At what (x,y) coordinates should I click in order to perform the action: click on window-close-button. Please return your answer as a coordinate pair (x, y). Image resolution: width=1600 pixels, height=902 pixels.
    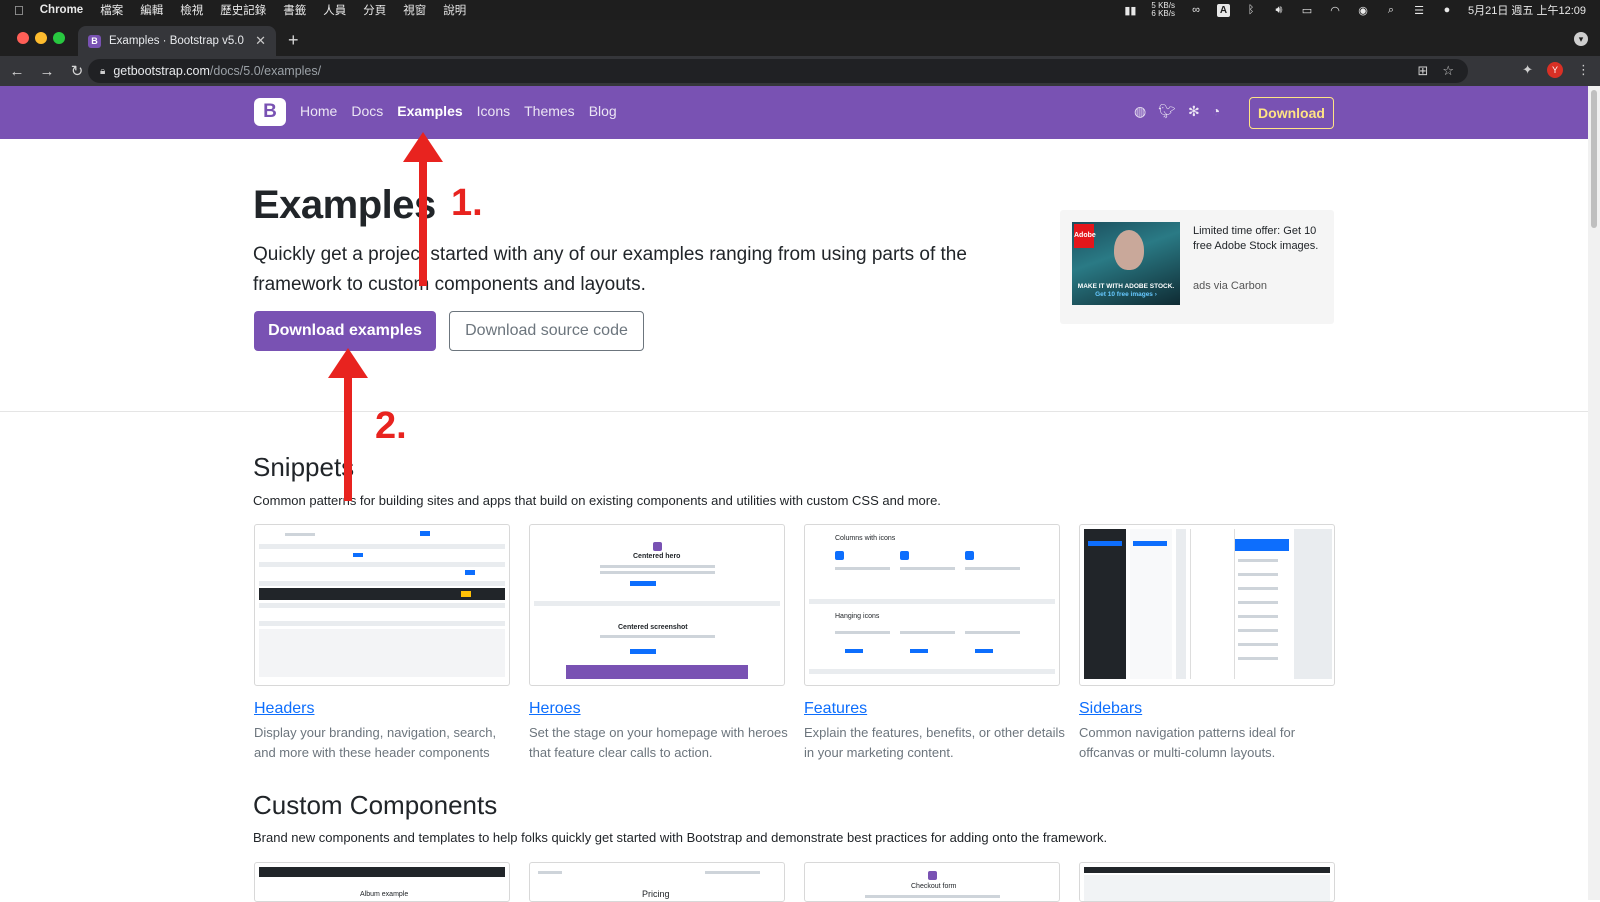
    Looking at the image, I should click on (23, 38).